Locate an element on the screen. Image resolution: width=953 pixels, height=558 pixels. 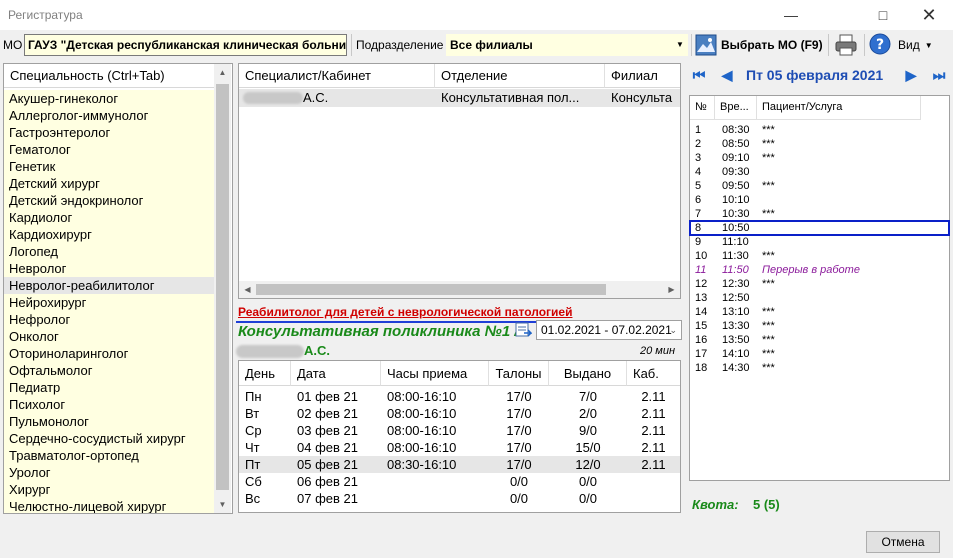
column-header: Филиал is located at coordinates (642, 76).